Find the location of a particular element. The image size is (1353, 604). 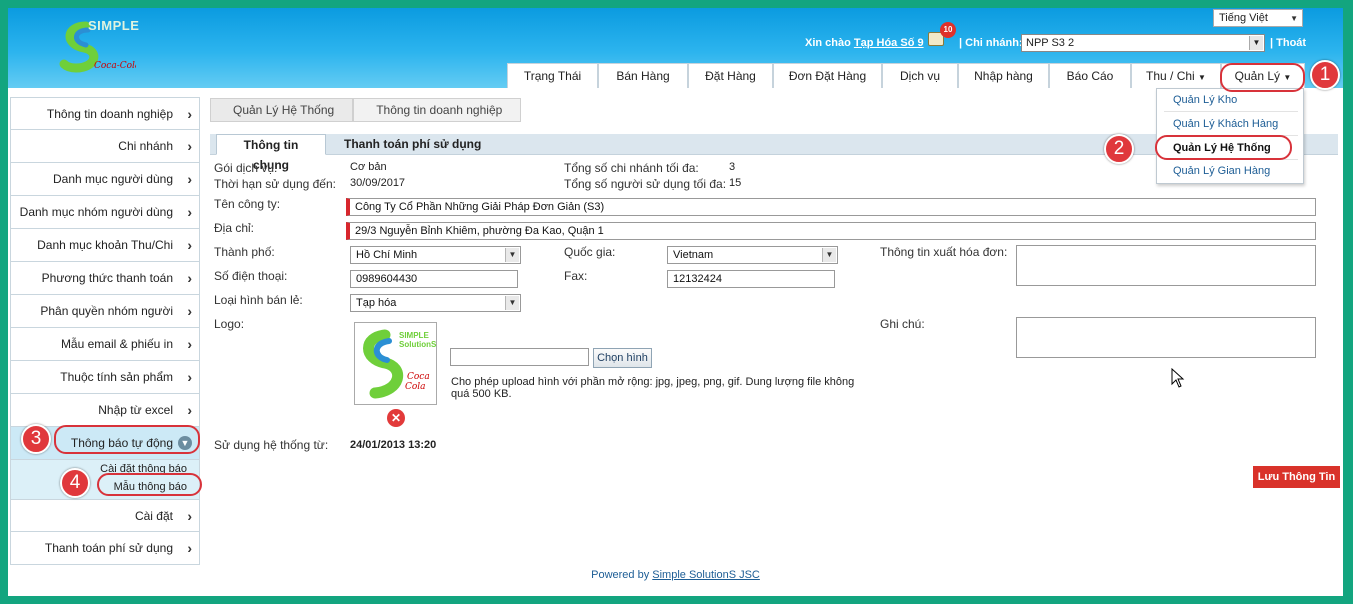

footer-link: Simple SolutionS JSC is located at coordinates (706, 575).